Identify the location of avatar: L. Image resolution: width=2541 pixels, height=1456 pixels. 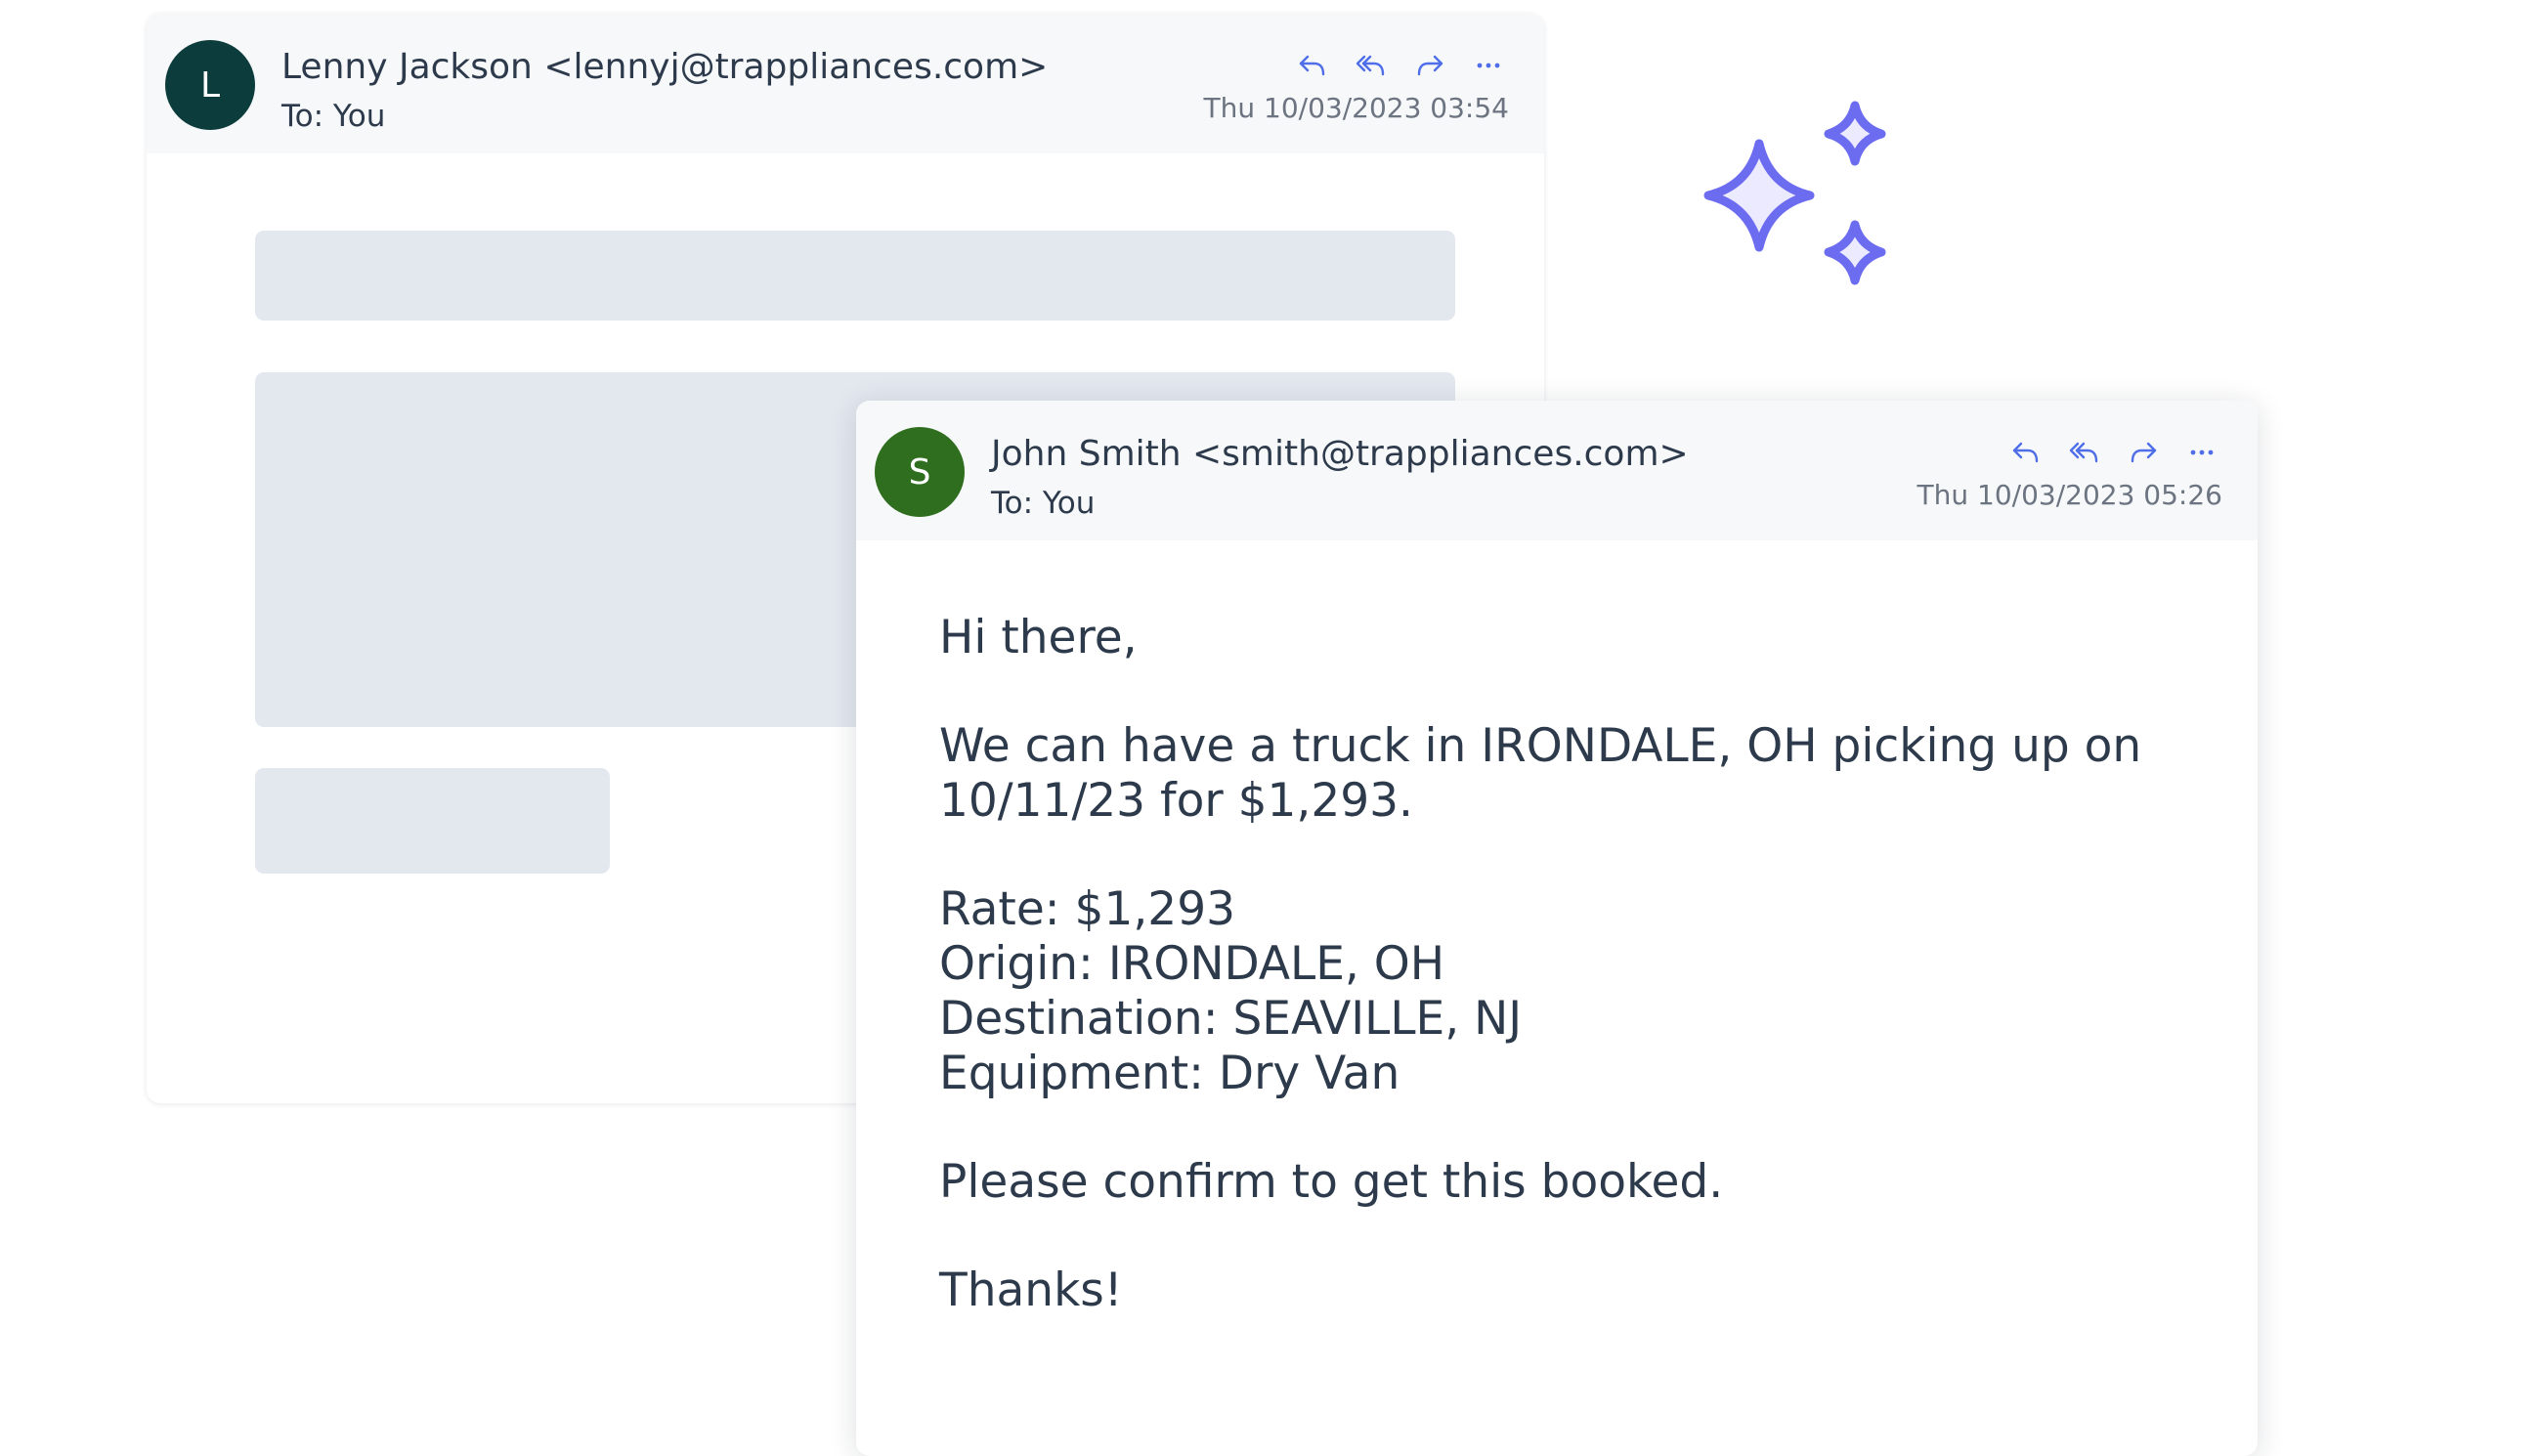
(210, 85).